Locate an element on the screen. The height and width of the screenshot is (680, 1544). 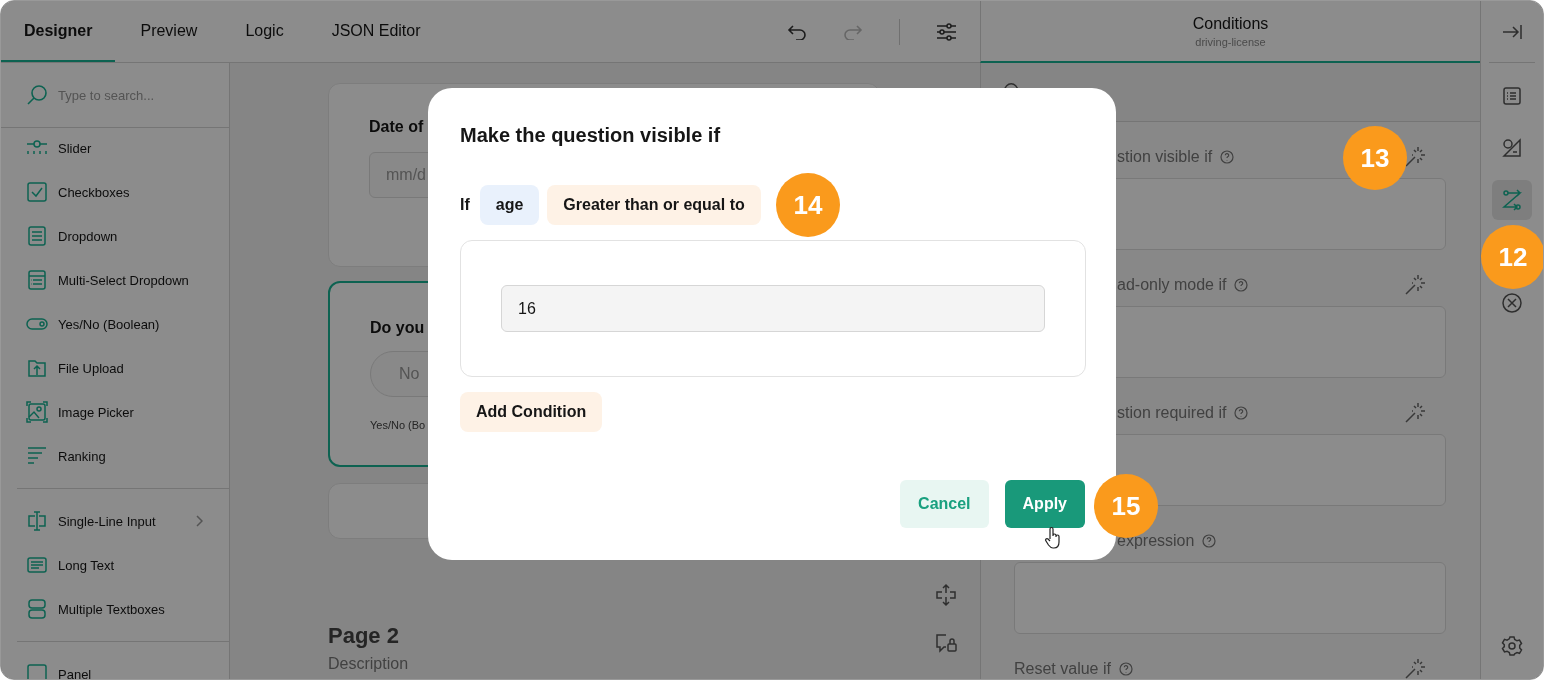
toolbox-item-label: Multi-Select Dropdown is located at coordinates (123, 280).